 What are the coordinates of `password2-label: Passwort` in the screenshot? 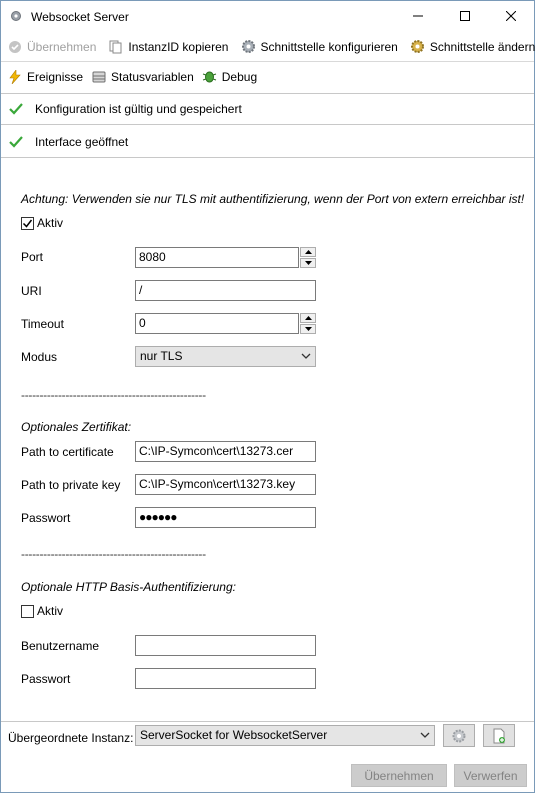 It's located at (46, 679).